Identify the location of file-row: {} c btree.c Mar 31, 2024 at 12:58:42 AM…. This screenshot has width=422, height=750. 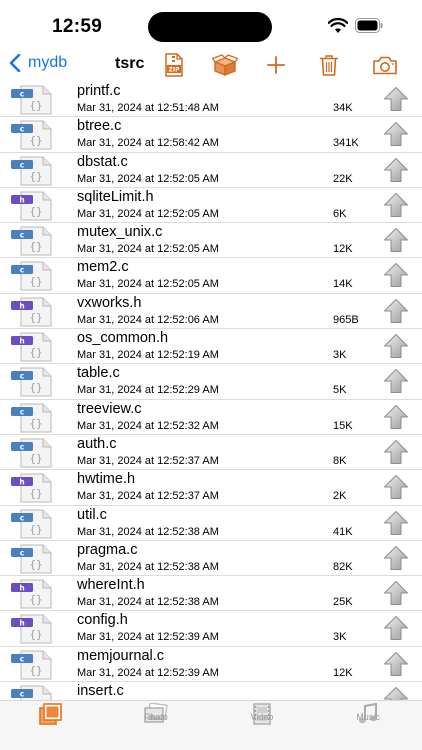
(211, 135).